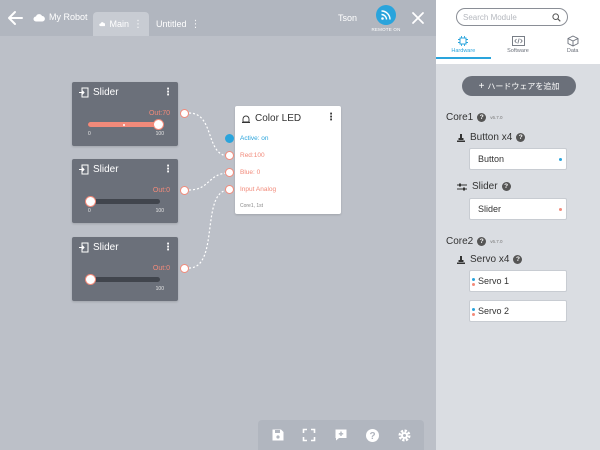 This screenshot has height=450, width=600. What do you see at coordinates (159, 211) in the screenshot?
I see `slider-max: 100` at bounding box center [159, 211].